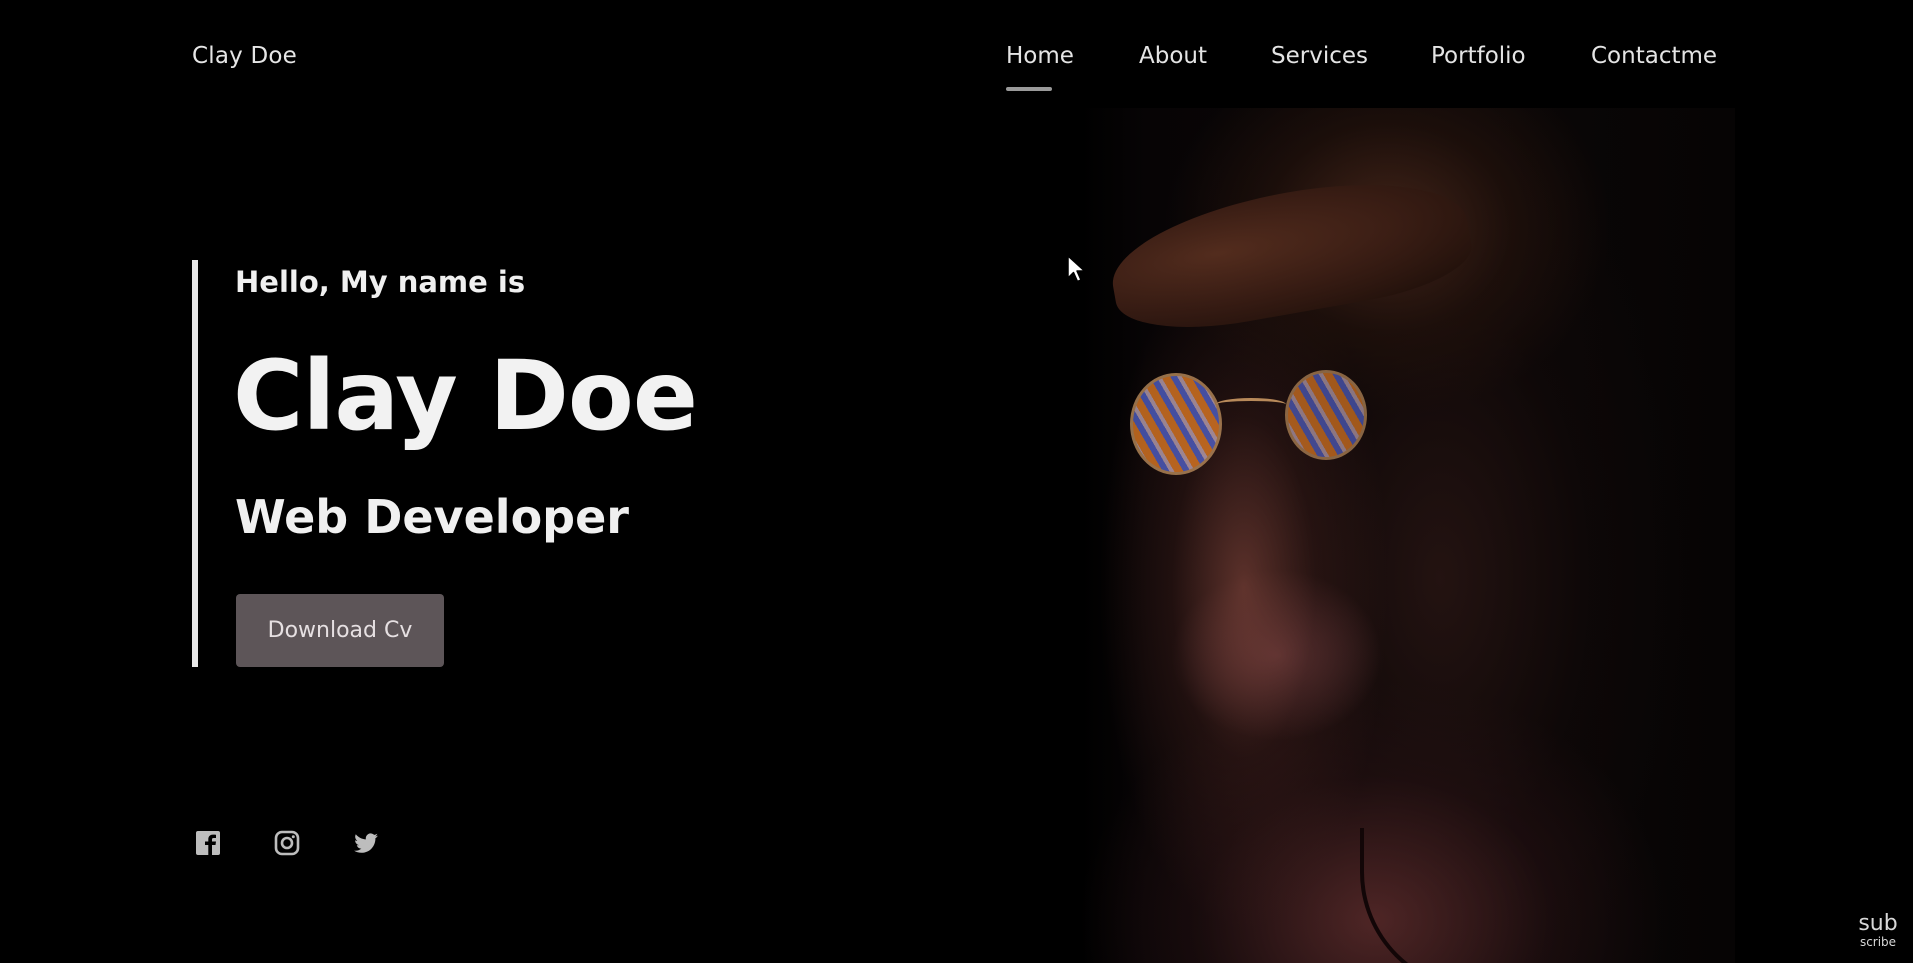  I want to click on portrait-cap-shape, so click(1290, 253).